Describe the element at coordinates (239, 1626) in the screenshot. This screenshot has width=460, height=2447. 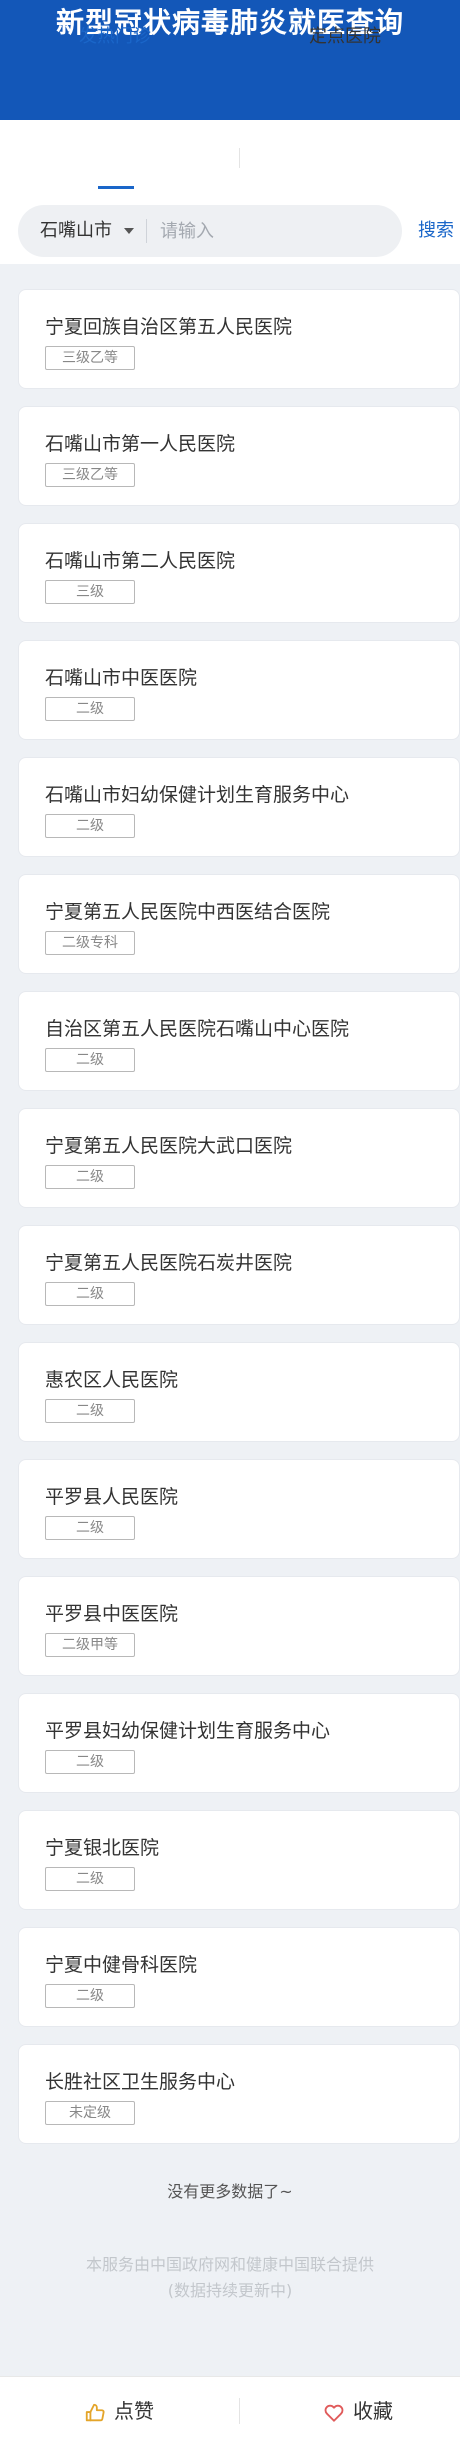
I see `hospital-card: 平罗县中医医院 二级甲等` at that location.